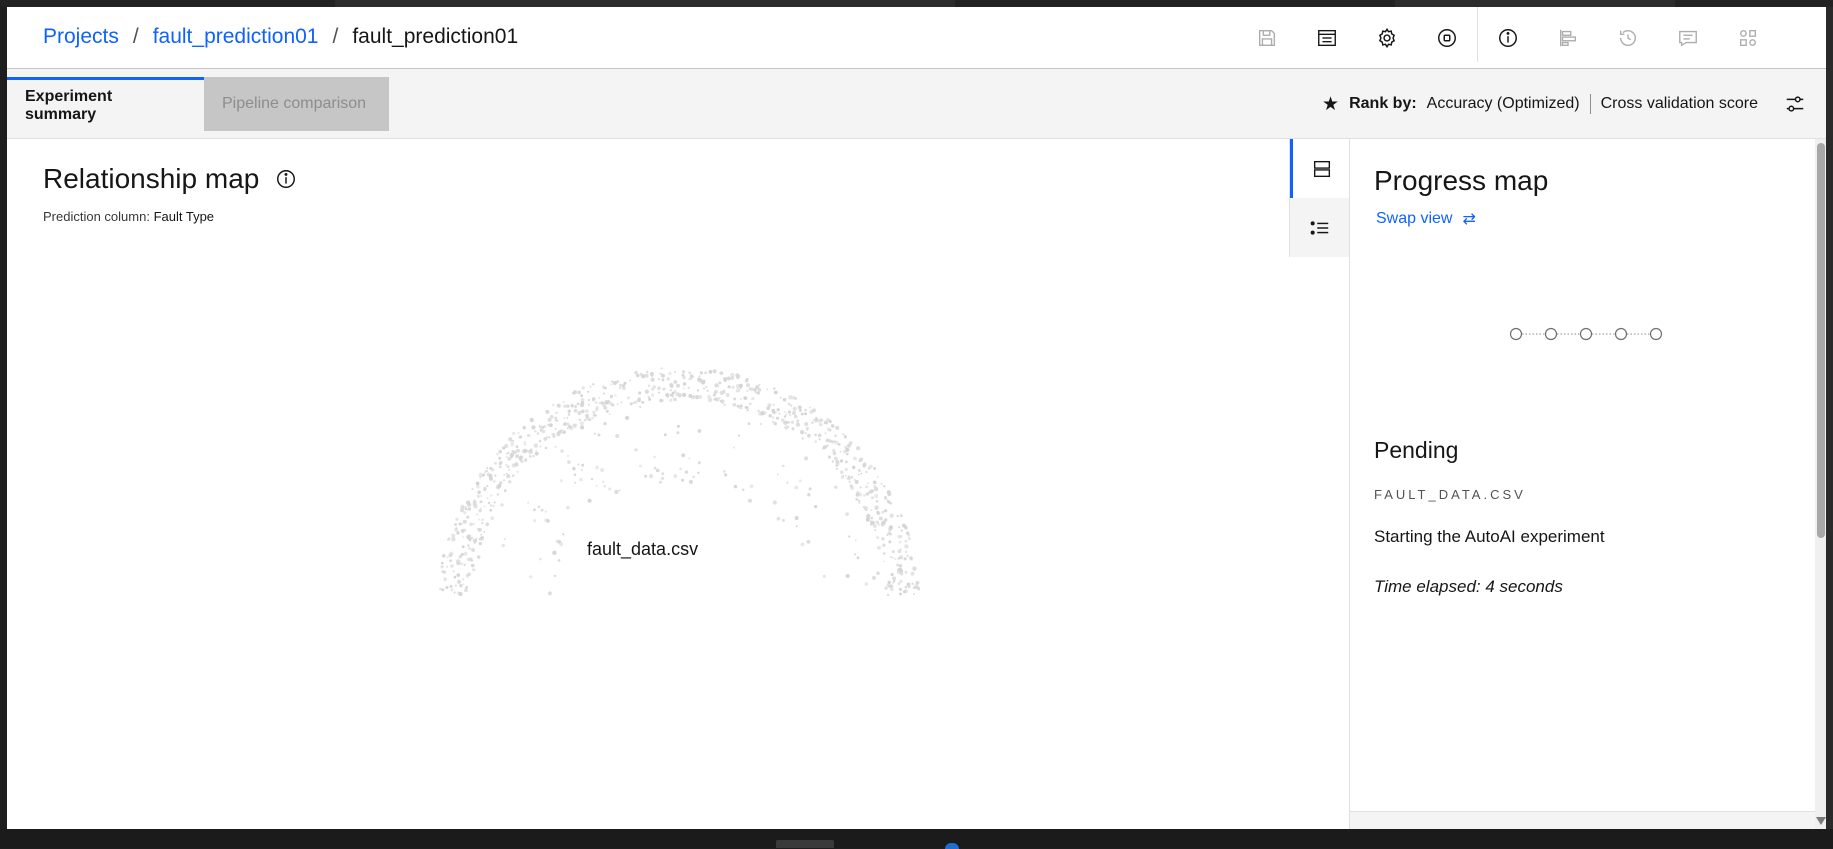 Image resolution: width=1833 pixels, height=849 pixels. Describe the element at coordinates (1327, 38) in the screenshot. I see `notebook-button` at that location.